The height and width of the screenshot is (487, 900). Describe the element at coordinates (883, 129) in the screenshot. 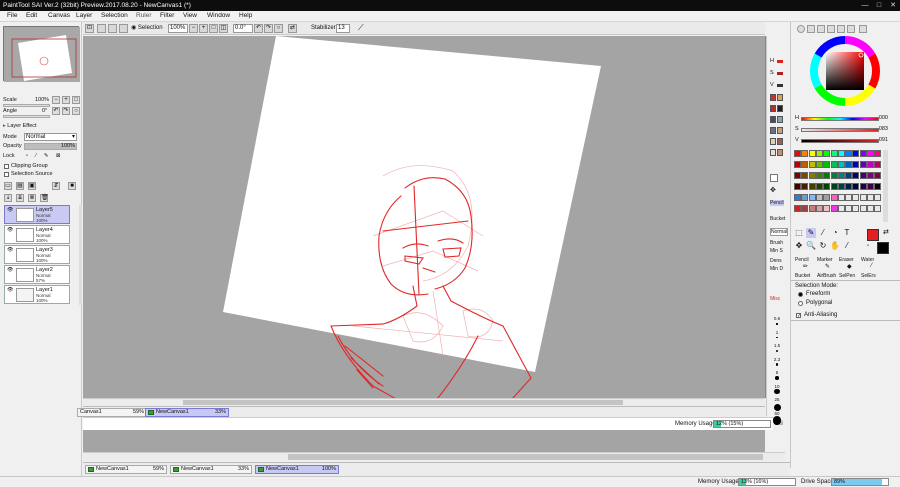

I see `saturation-value: 083` at that location.